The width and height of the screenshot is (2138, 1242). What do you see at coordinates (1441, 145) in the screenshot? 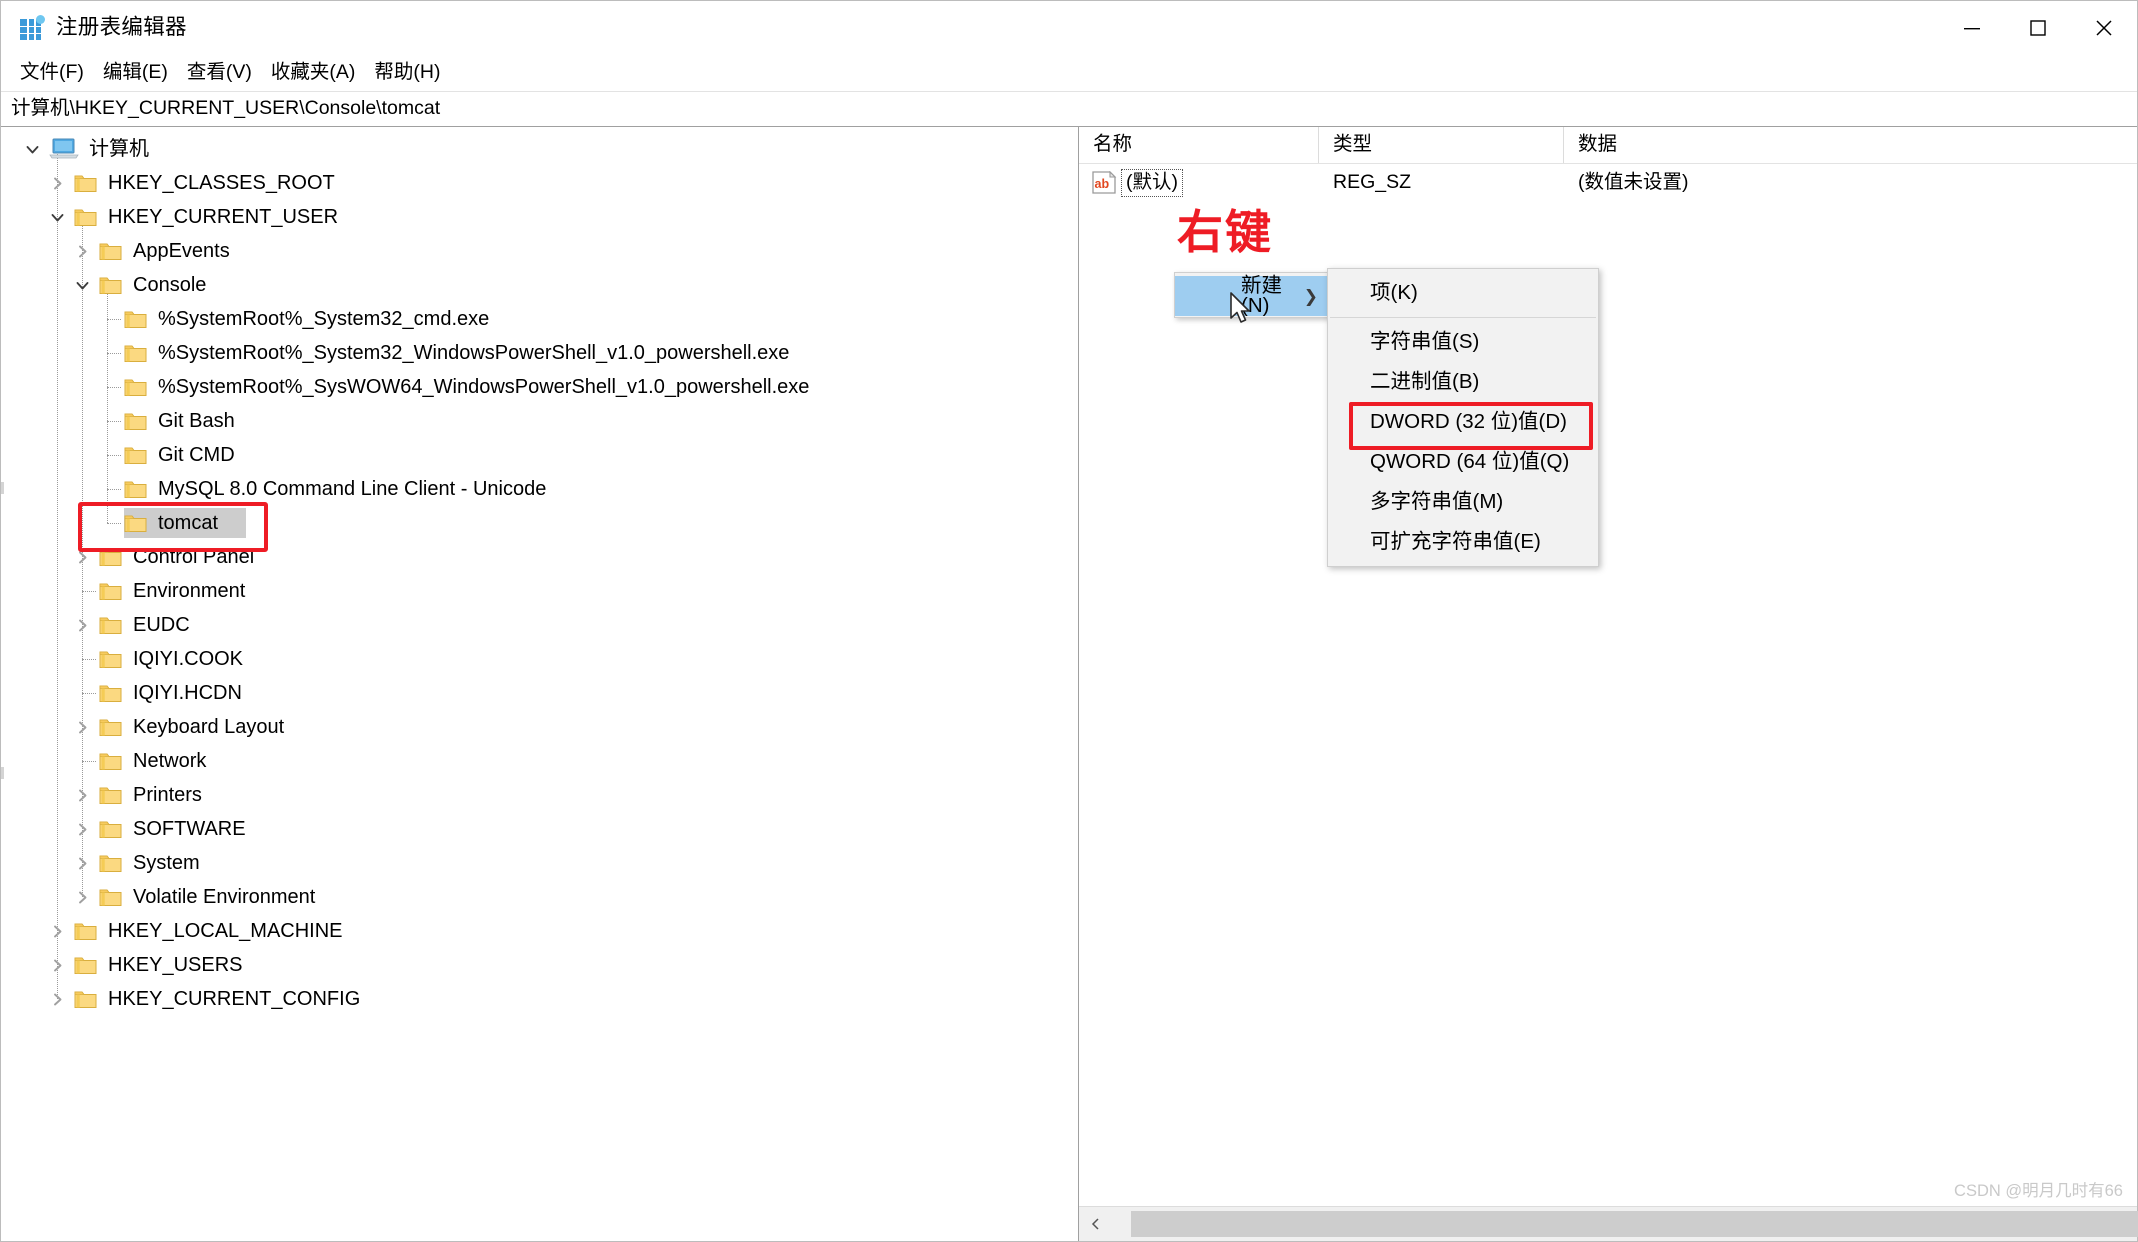
I see `column-type: 类型` at bounding box center [1441, 145].